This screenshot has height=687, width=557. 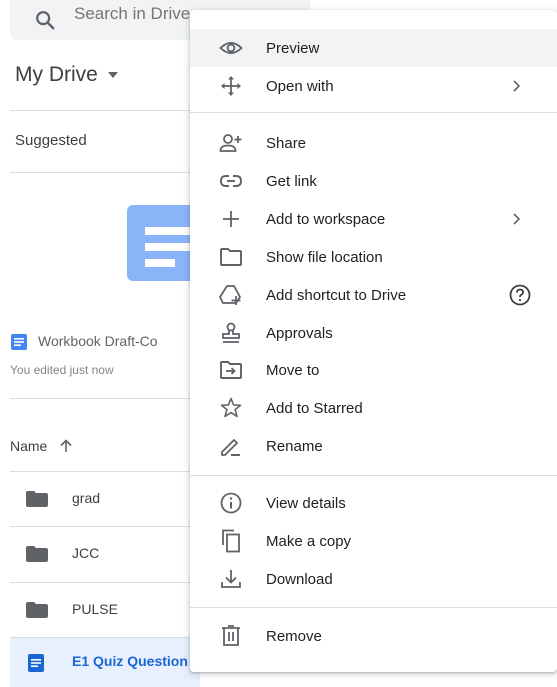 What do you see at coordinates (299, 333) in the screenshot?
I see `menu-item-label: Approvals` at bounding box center [299, 333].